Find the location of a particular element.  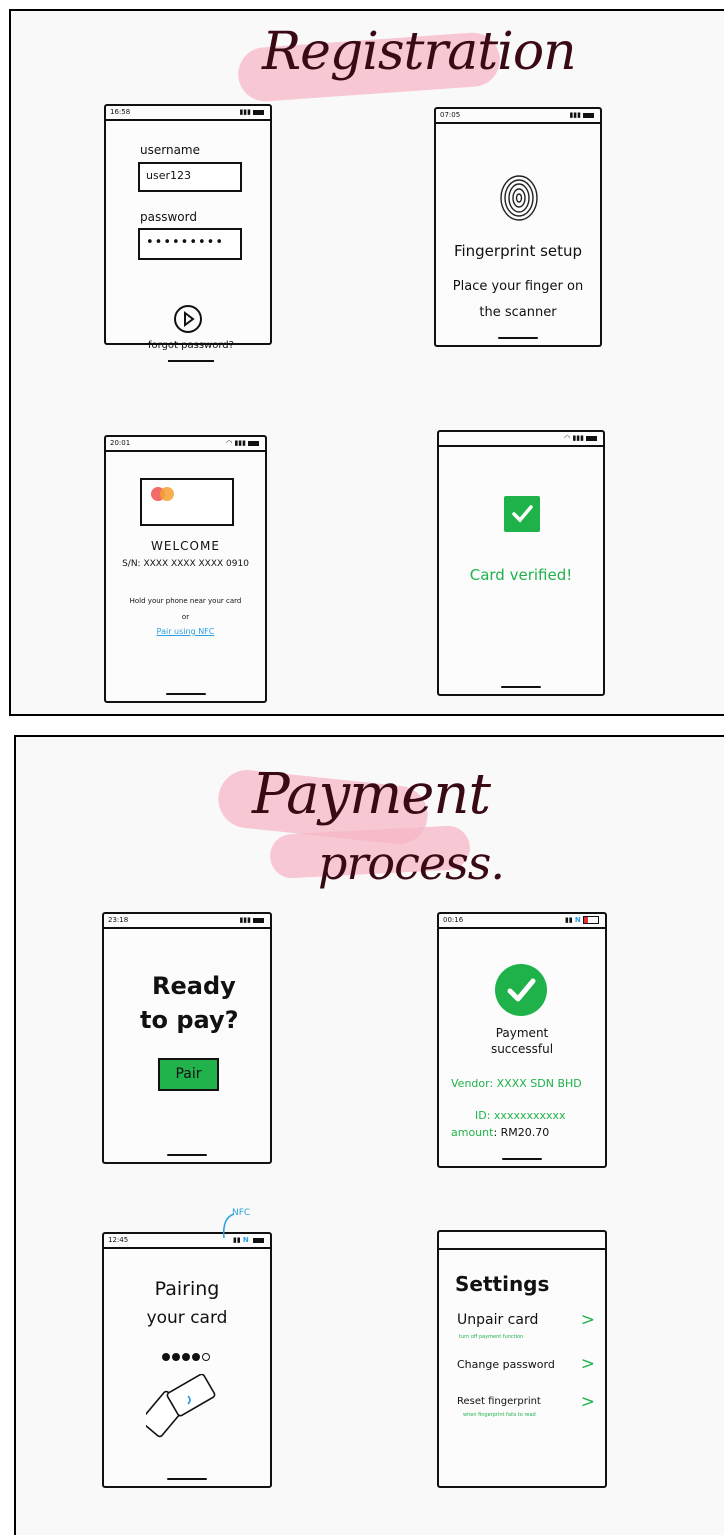

submit-play-button is located at coordinates (188, 319).